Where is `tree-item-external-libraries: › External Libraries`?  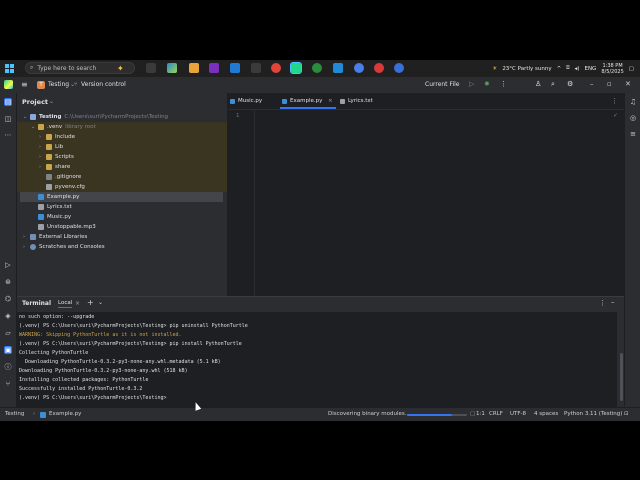 tree-item-external-libraries: › External Libraries is located at coordinates (122, 237).